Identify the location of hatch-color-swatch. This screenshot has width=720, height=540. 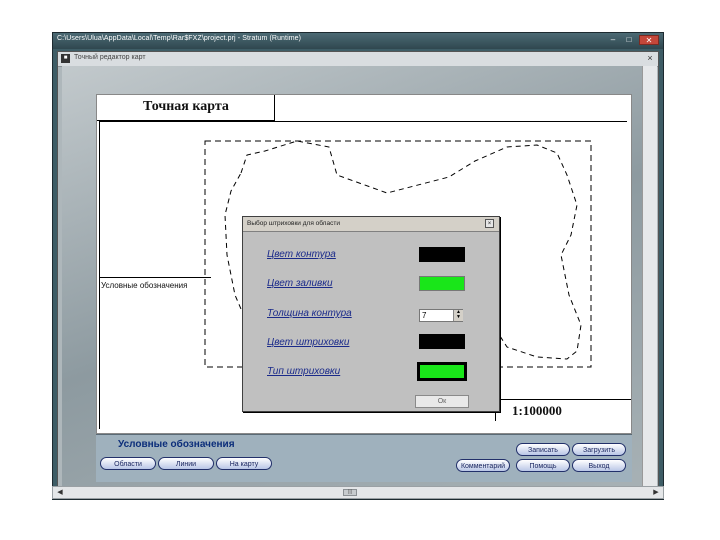
(442, 341).